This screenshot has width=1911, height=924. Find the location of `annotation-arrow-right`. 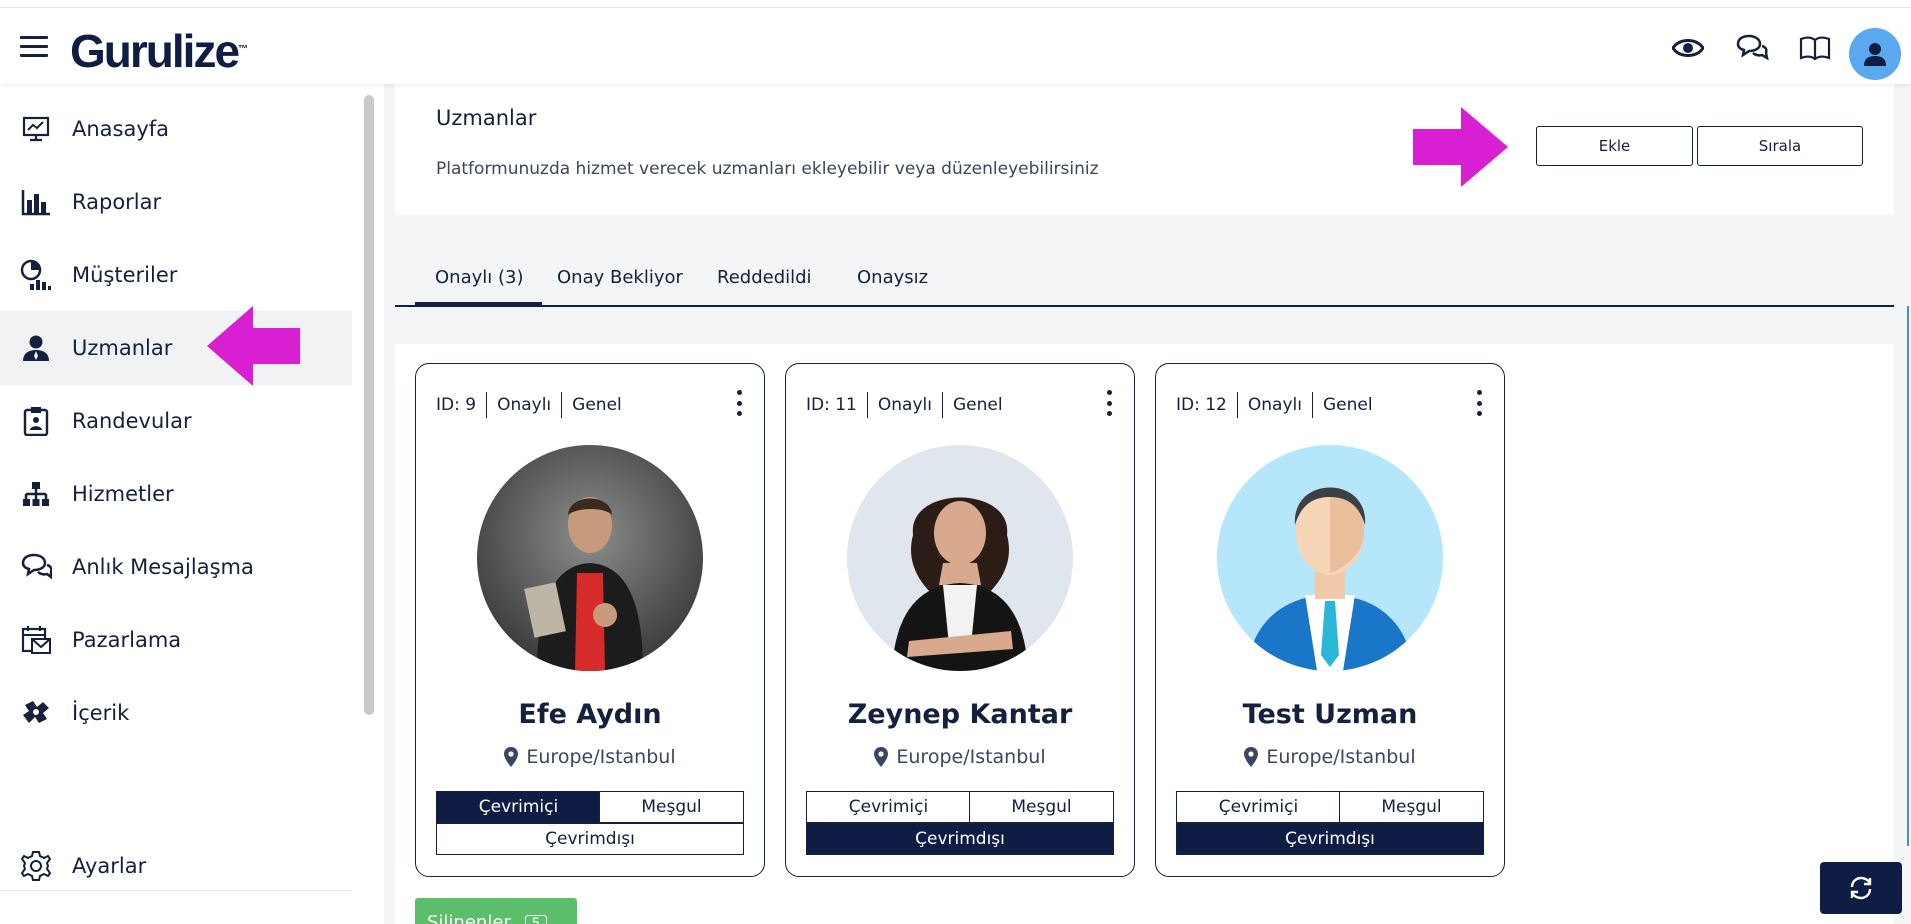

annotation-arrow-right is located at coordinates (1460, 147).